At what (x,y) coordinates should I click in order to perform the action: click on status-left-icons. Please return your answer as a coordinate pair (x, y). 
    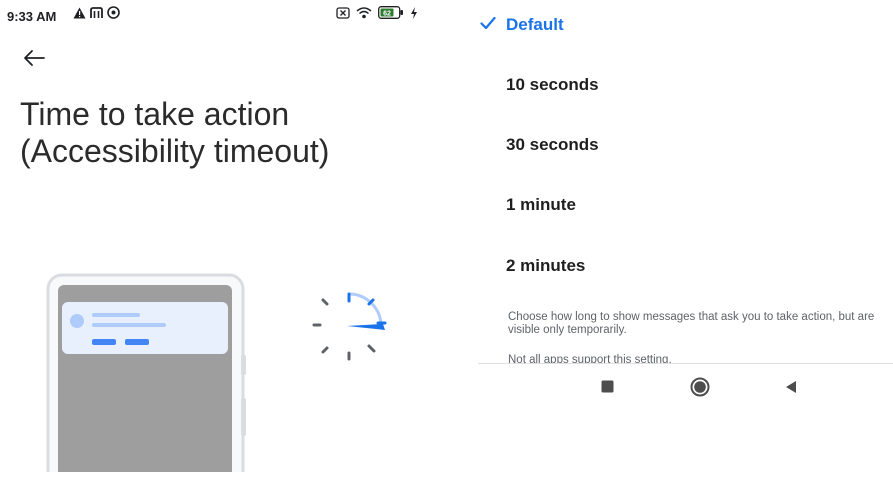
    Looking at the image, I should click on (96, 15).